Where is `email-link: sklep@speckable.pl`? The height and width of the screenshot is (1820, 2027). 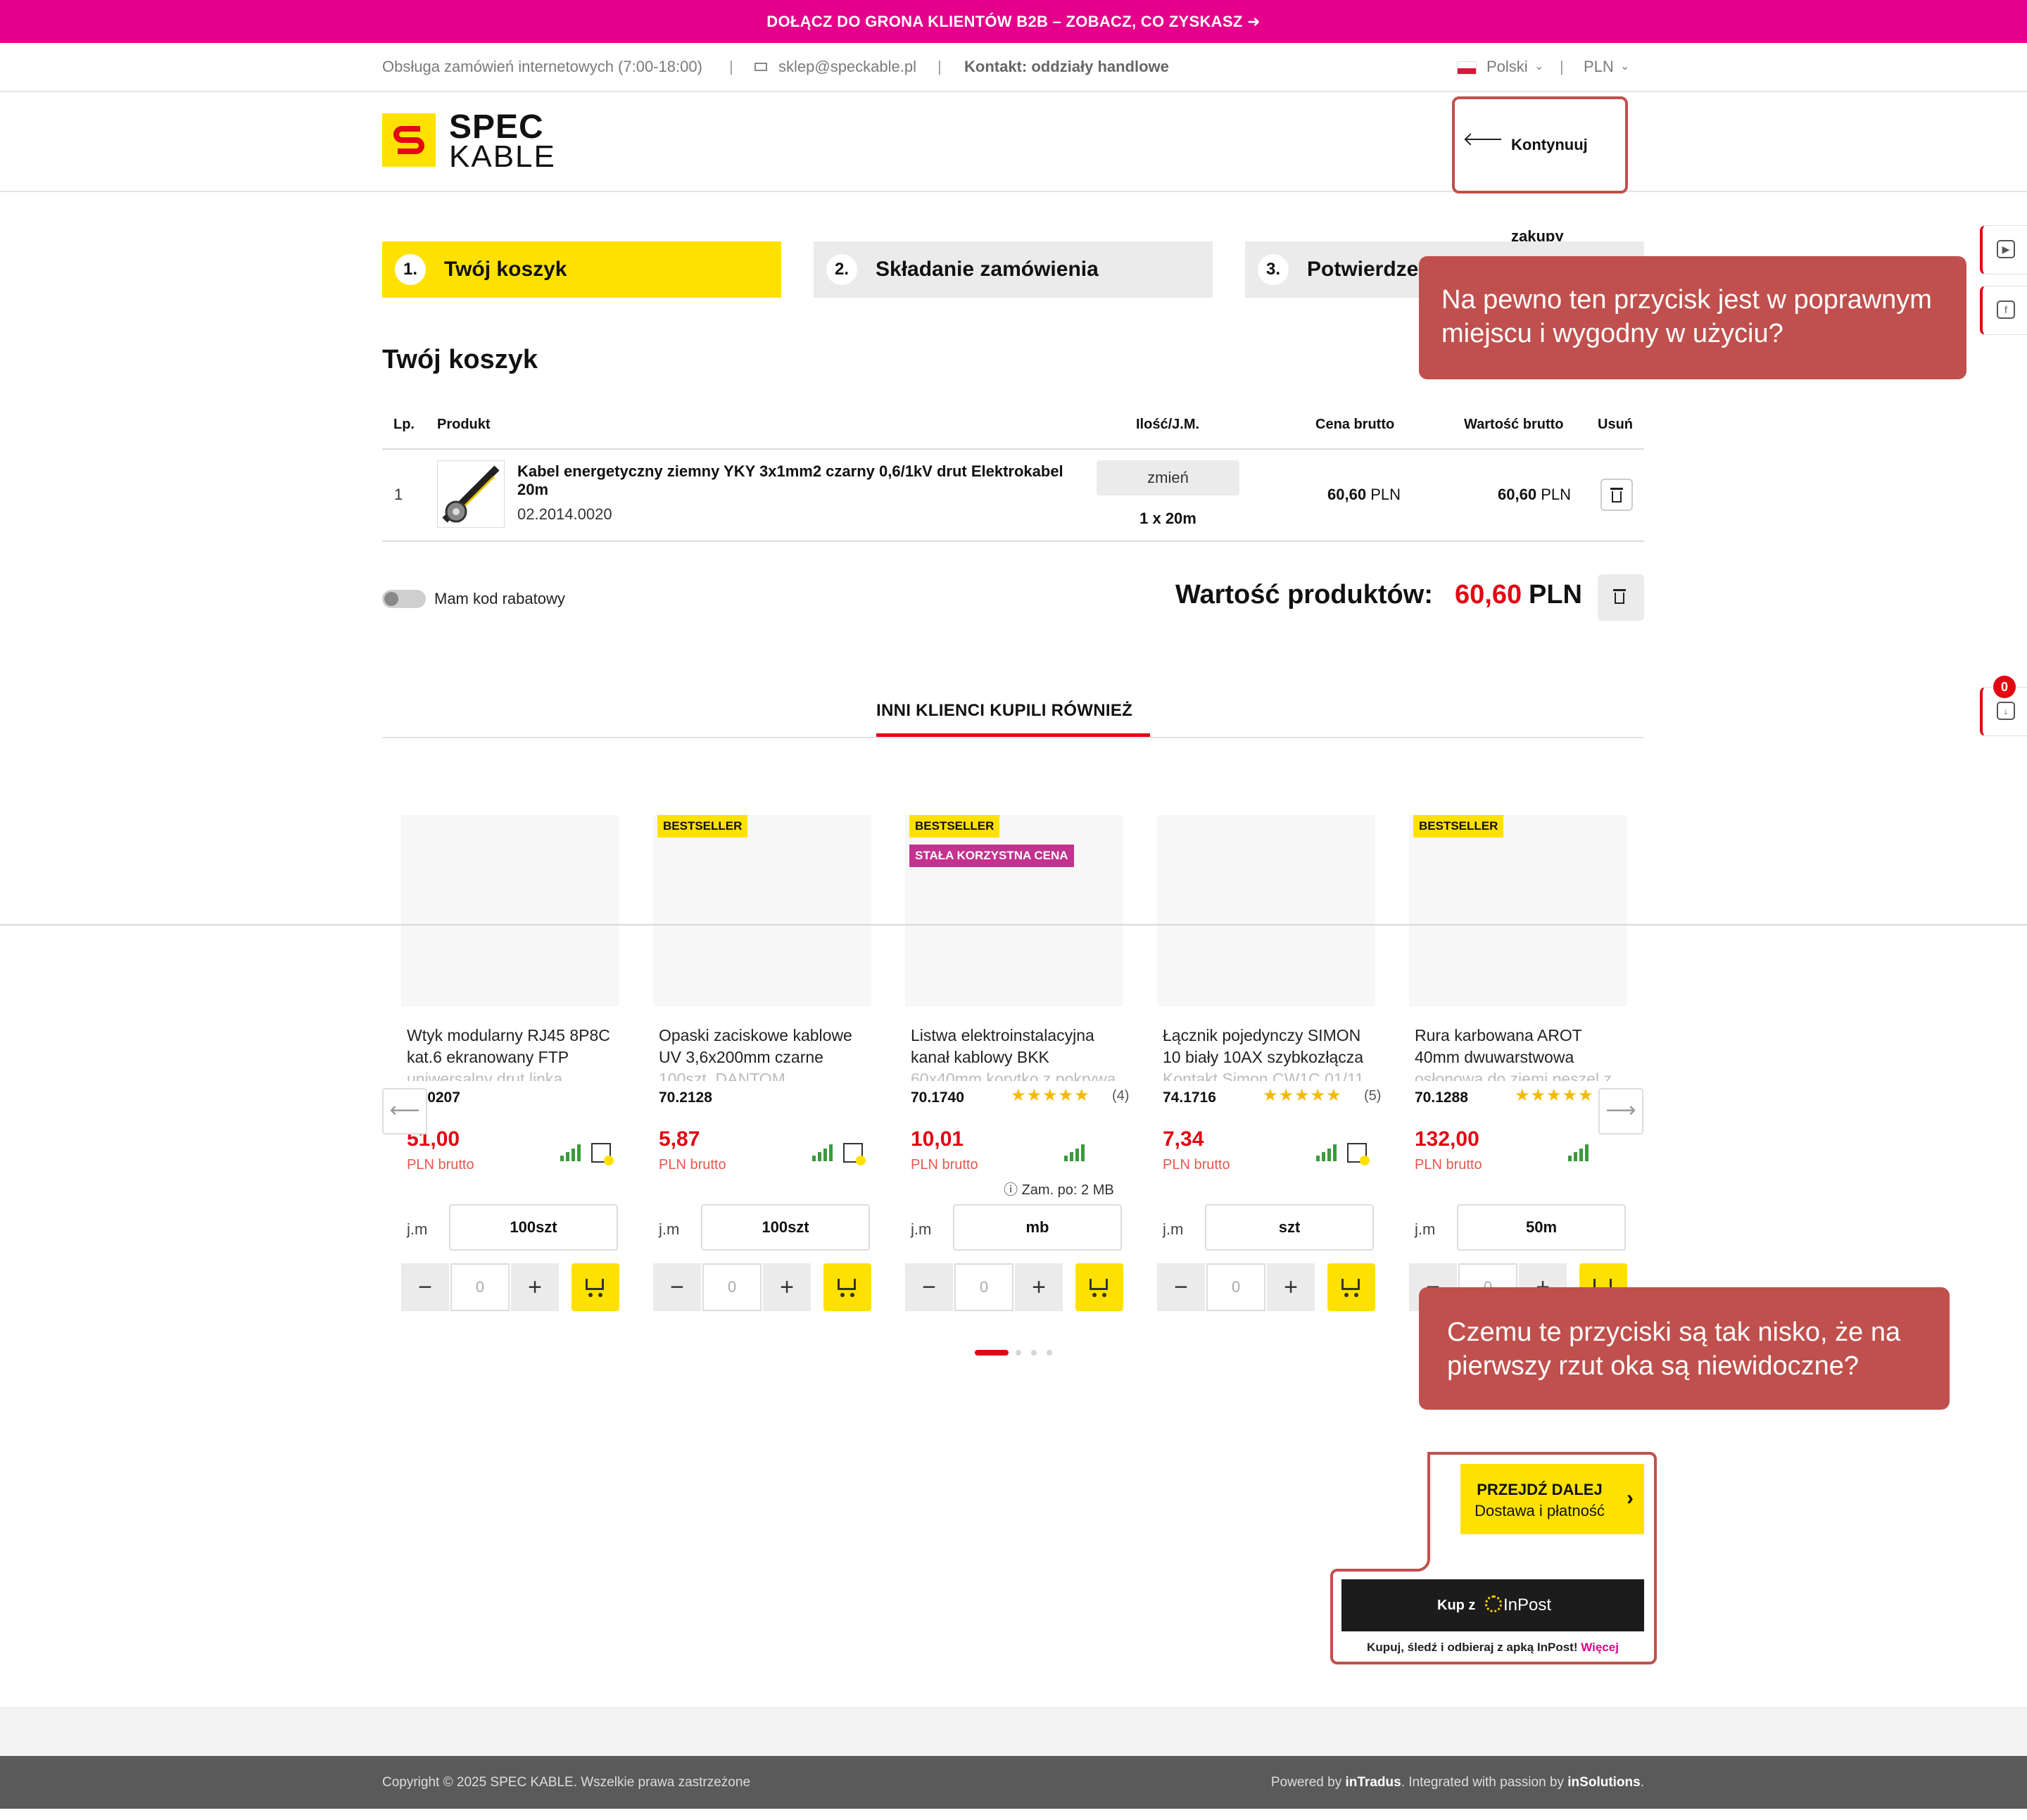 email-link: sklep@speckable.pl is located at coordinates (847, 67).